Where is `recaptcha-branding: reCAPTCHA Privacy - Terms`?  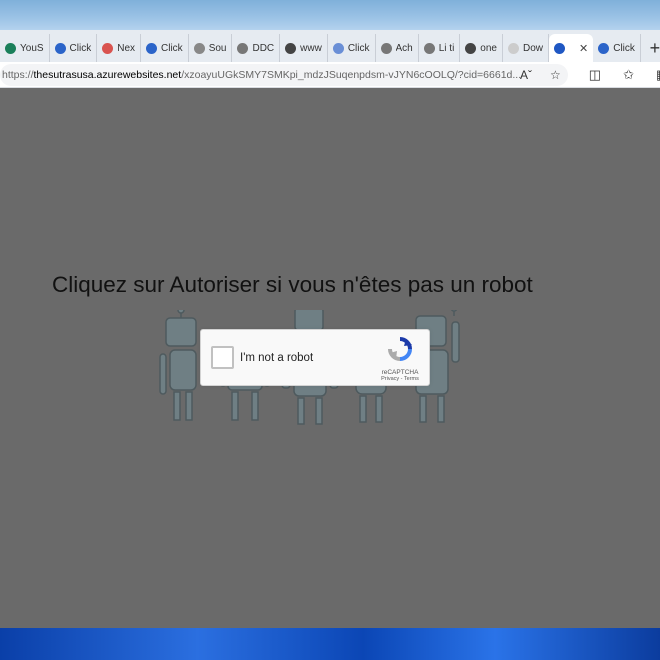
recaptcha-branding: reCAPTCHA Privacy - Terms is located at coordinates (400, 359).